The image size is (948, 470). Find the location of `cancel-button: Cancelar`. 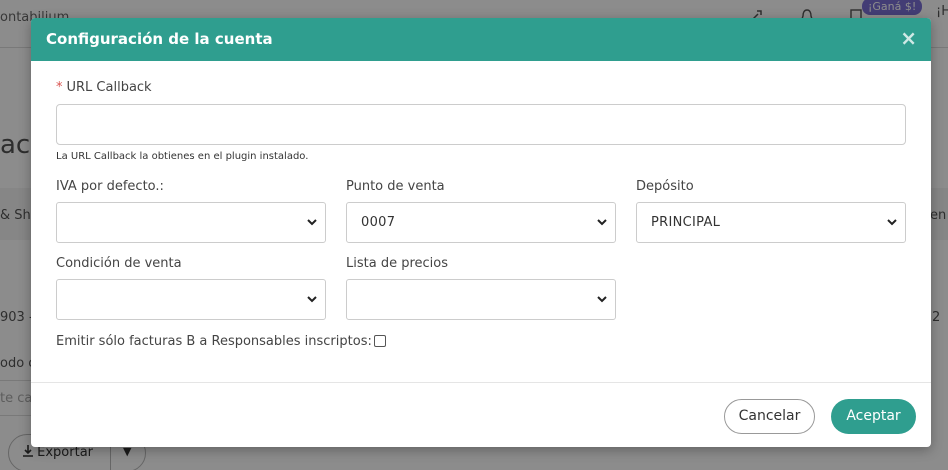

cancel-button: Cancelar is located at coordinates (769, 416).